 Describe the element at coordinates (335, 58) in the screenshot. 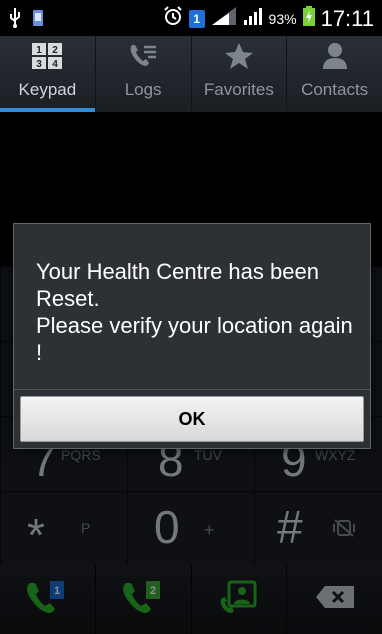

I see `contact-icon` at that location.